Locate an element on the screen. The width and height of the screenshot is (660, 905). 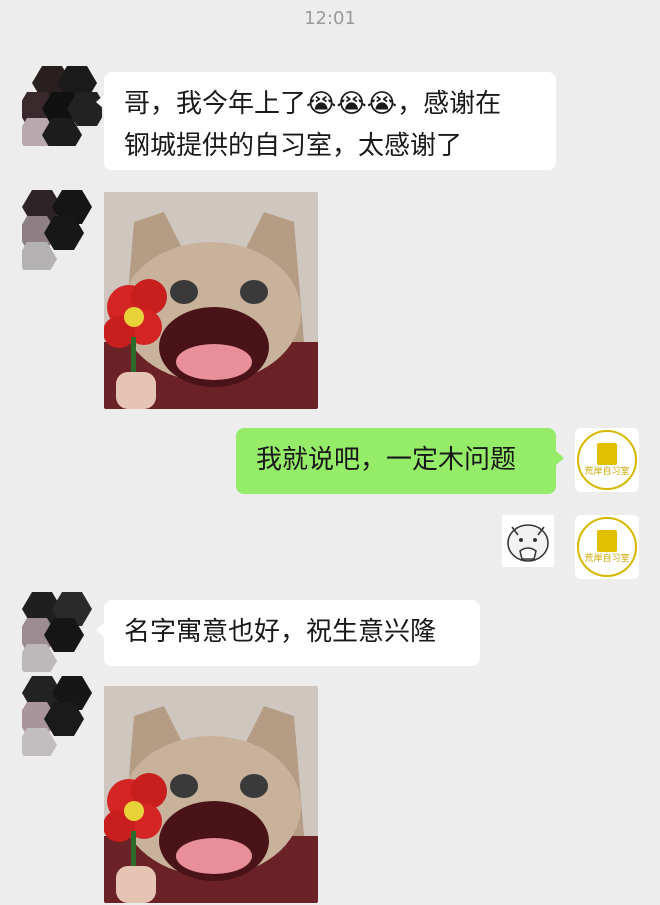
message-bubble: 哥，我今年上了😭😭😭，感谢在 钢城提供的自习室，太感谢了 is located at coordinates (326, 121).